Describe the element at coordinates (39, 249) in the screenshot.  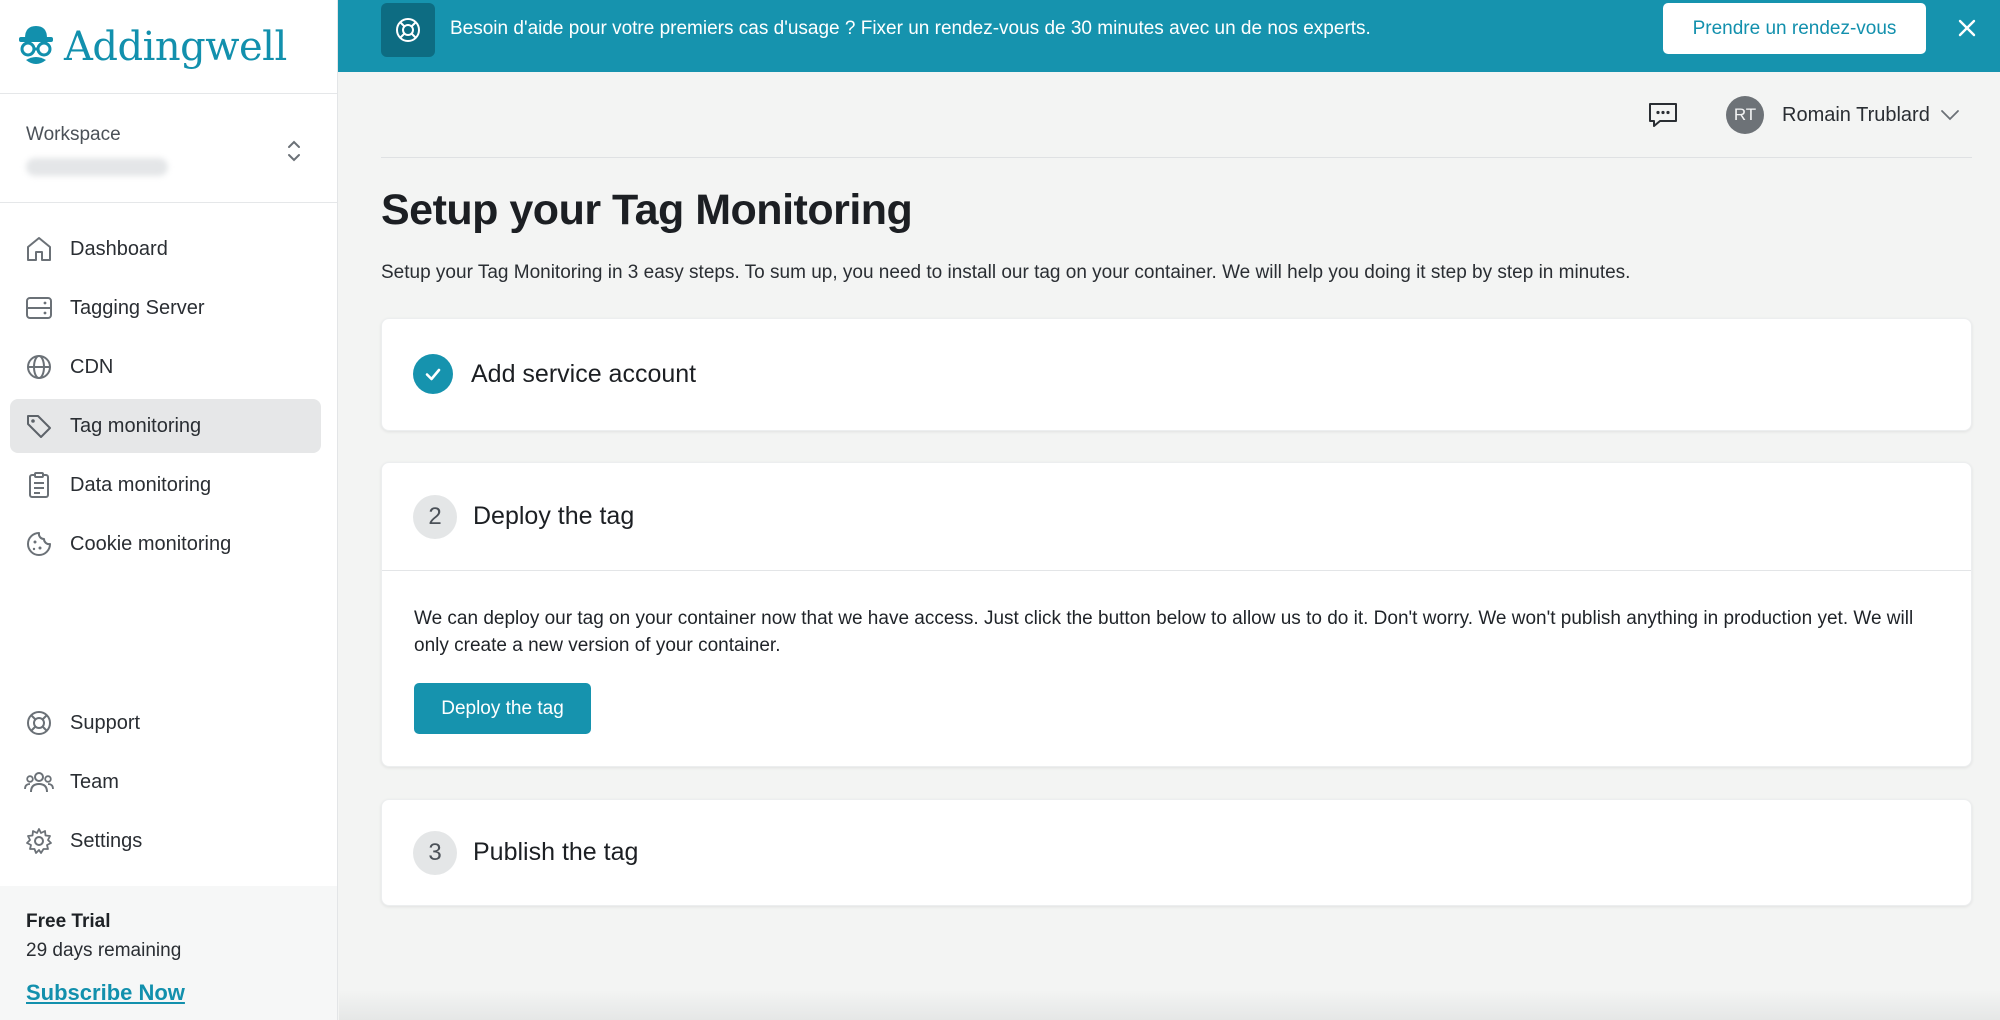
I see `home-icon` at that location.